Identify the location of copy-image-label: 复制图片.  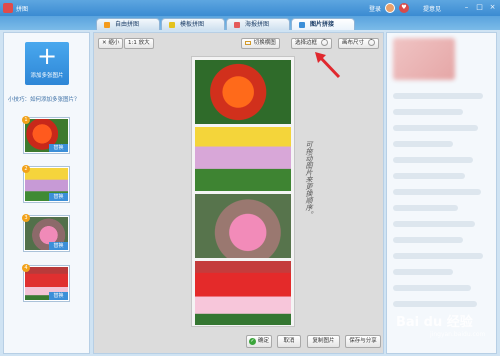
(323, 341).